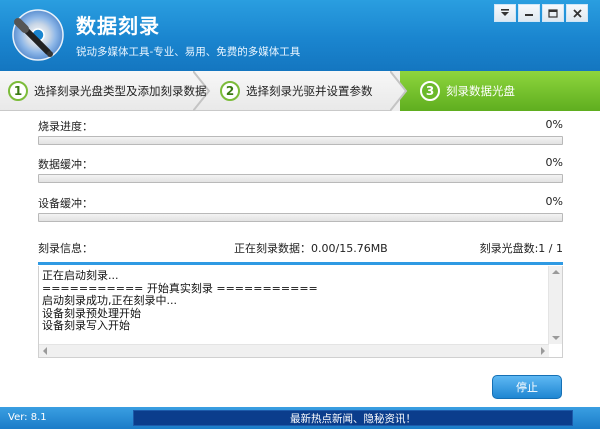  What do you see at coordinates (188, 52) in the screenshot?
I see `app-subtitle: 锐动多媒体工具-专业、易用、免费的多媒体工具` at bounding box center [188, 52].